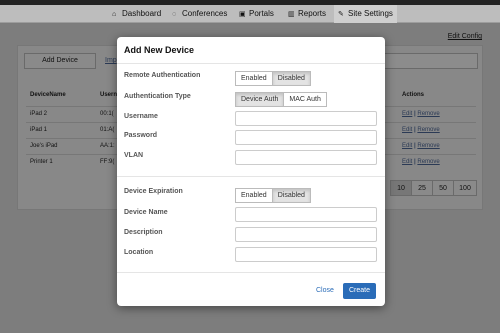  I want to click on nav-portals-label: Portals, so click(261, 13).